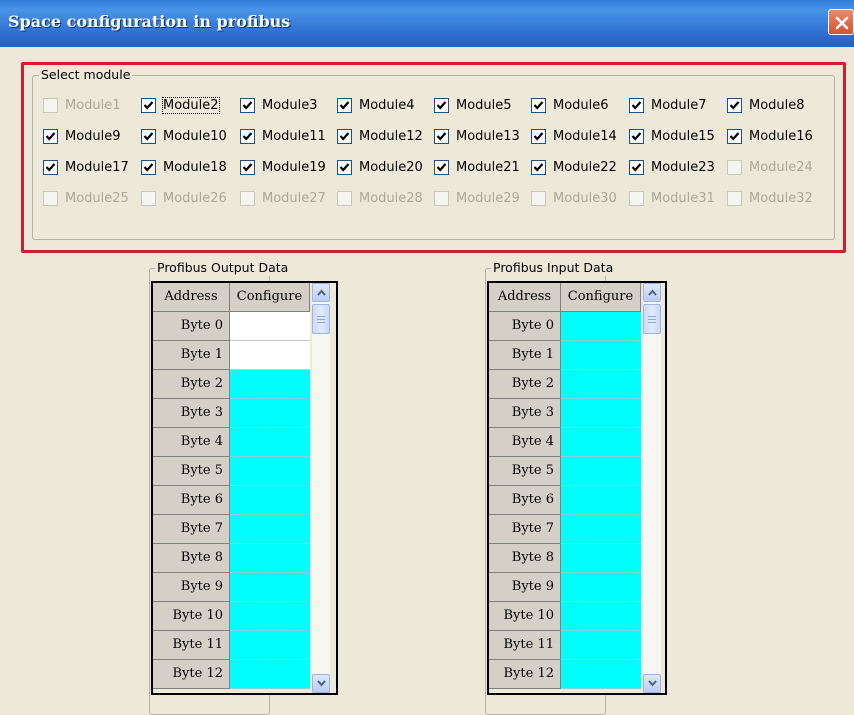 Image resolution: width=854 pixels, height=715 pixels. I want to click on module-checkbox-8: Module8, so click(766, 105).